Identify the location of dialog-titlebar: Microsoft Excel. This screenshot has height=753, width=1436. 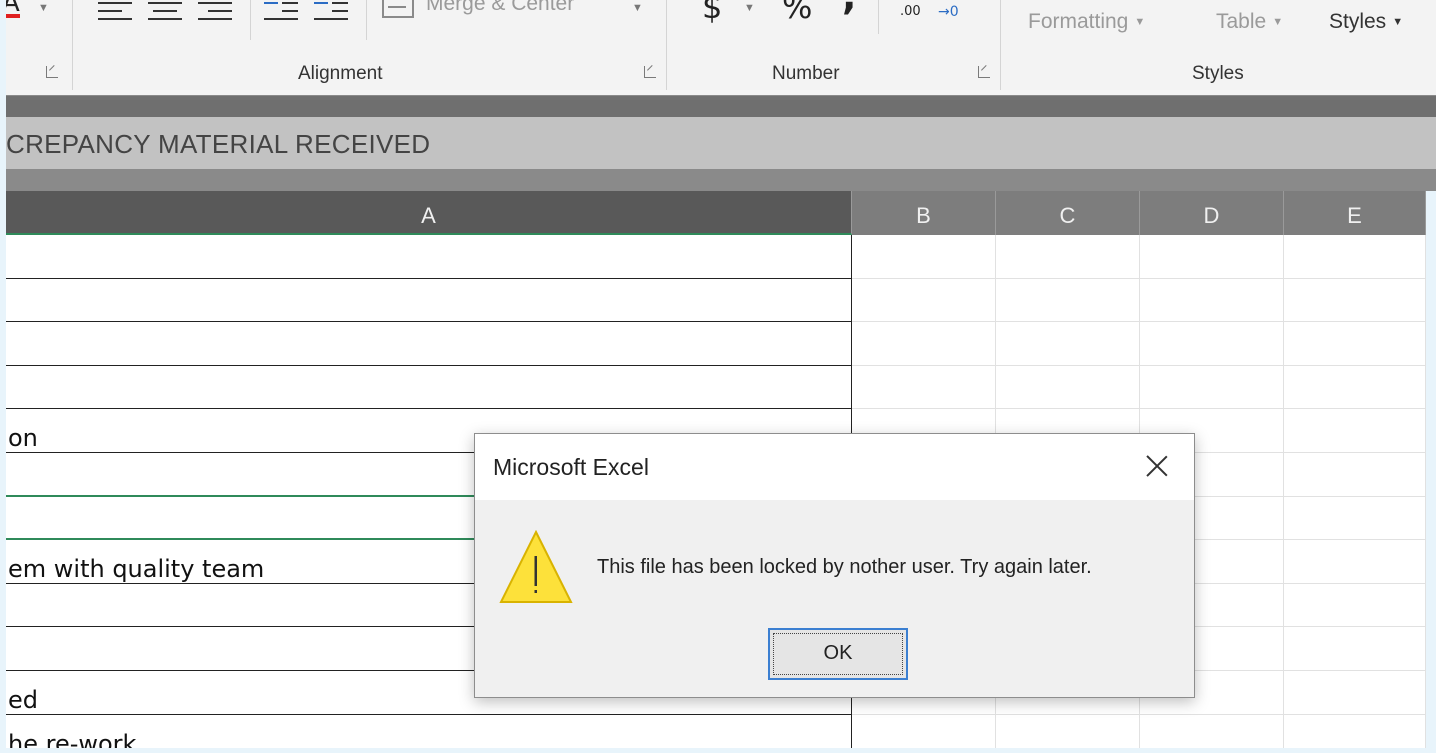
(834, 467).